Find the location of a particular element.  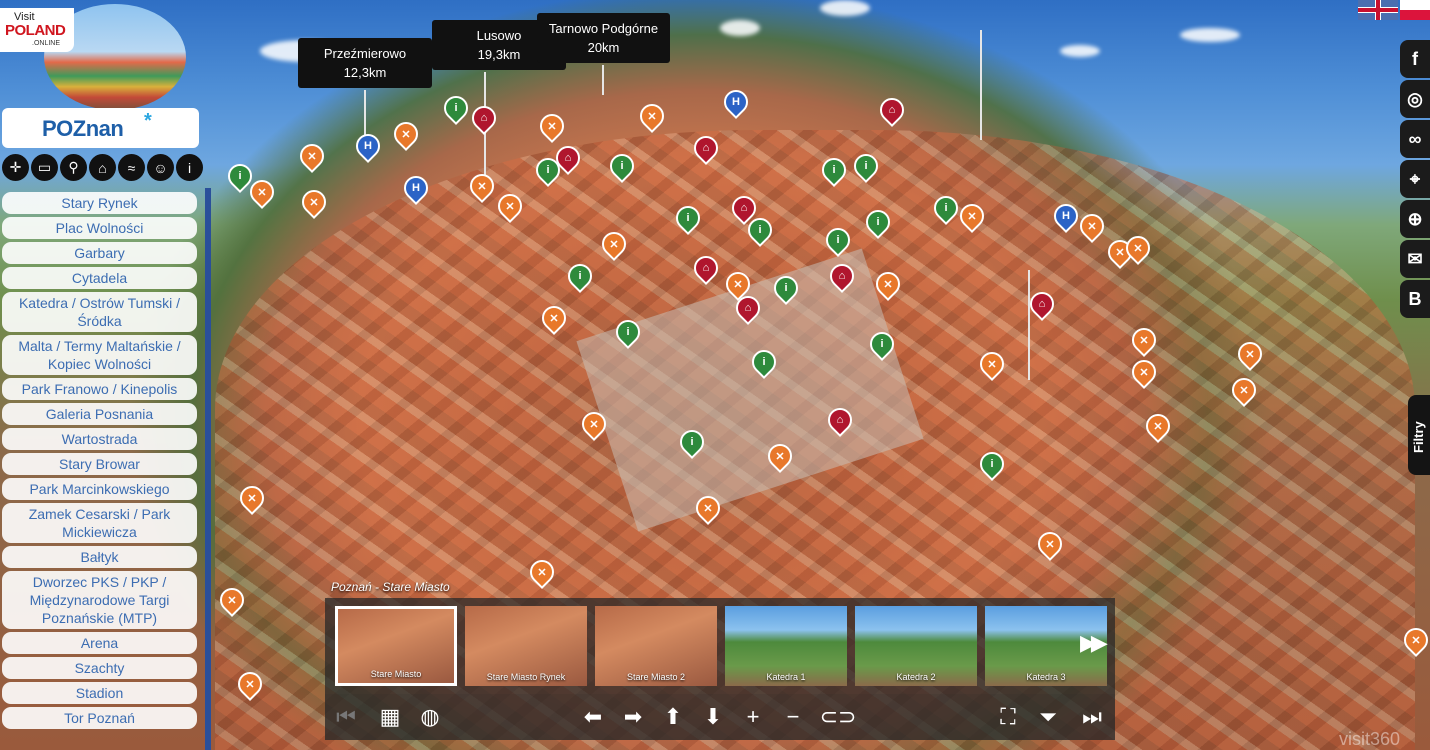

thumbnail-label: Stare Miasto Rynek is located at coordinates (526, 677).